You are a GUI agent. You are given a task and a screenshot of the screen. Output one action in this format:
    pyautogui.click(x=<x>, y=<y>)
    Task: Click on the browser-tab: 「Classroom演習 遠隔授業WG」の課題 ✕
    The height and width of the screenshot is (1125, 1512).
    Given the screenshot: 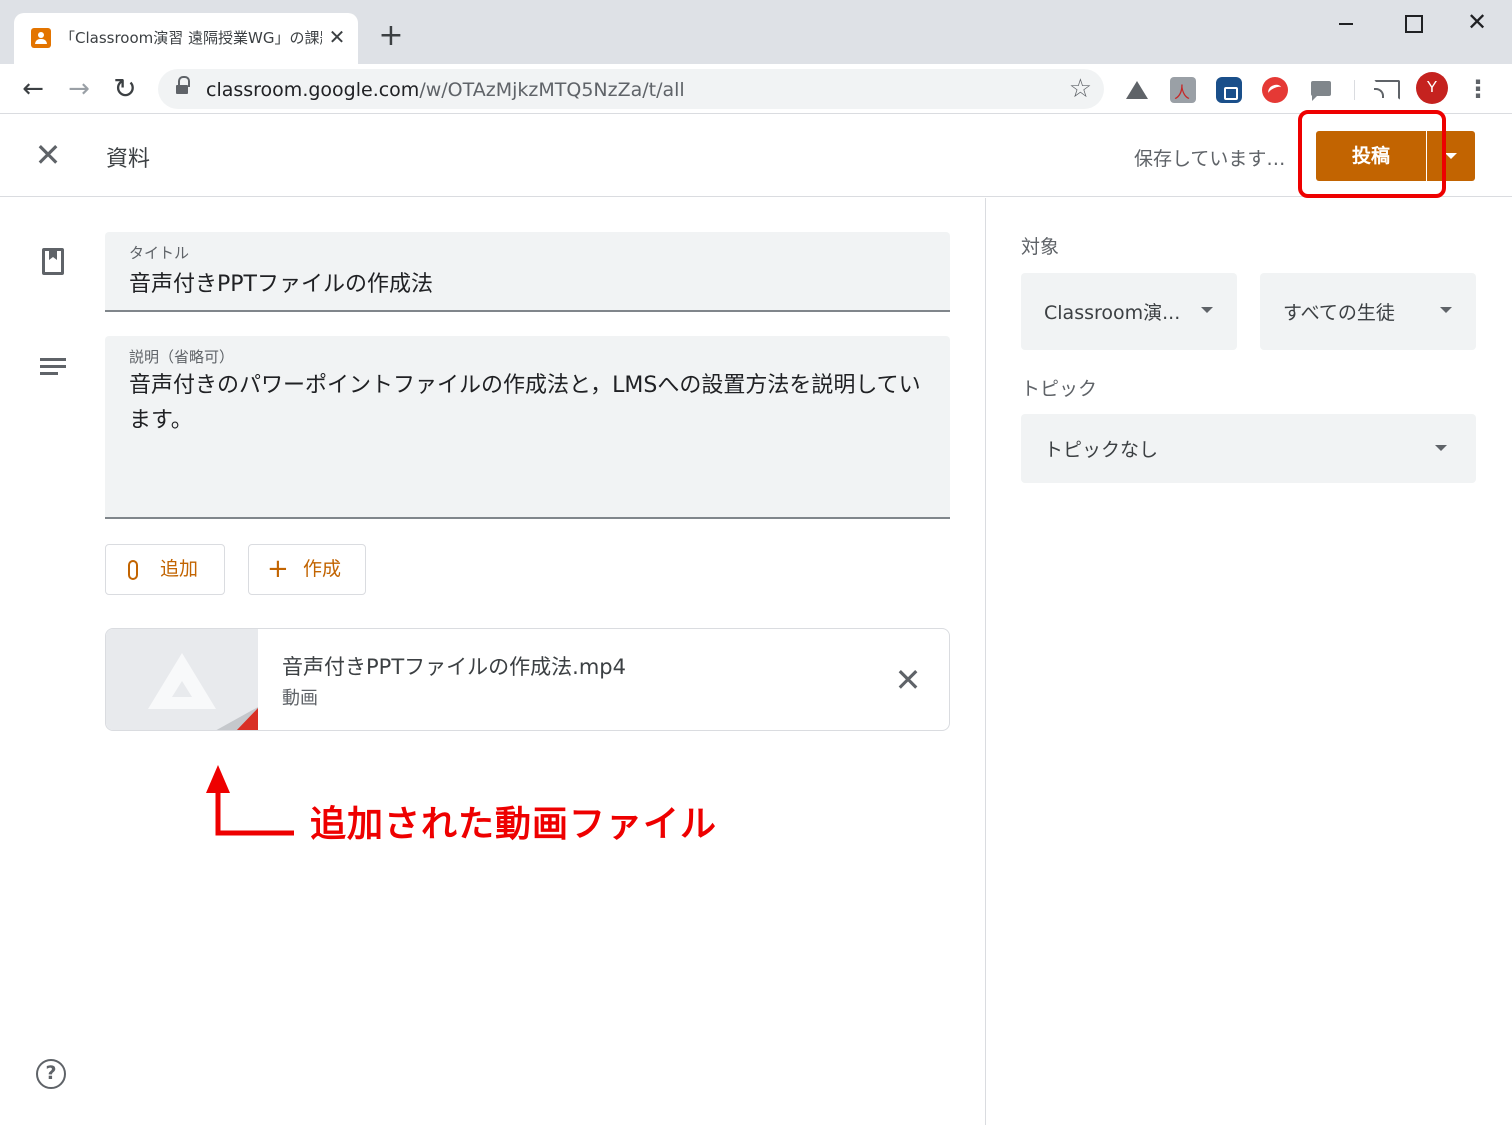 What is the action you would take?
    pyautogui.click(x=186, y=38)
    